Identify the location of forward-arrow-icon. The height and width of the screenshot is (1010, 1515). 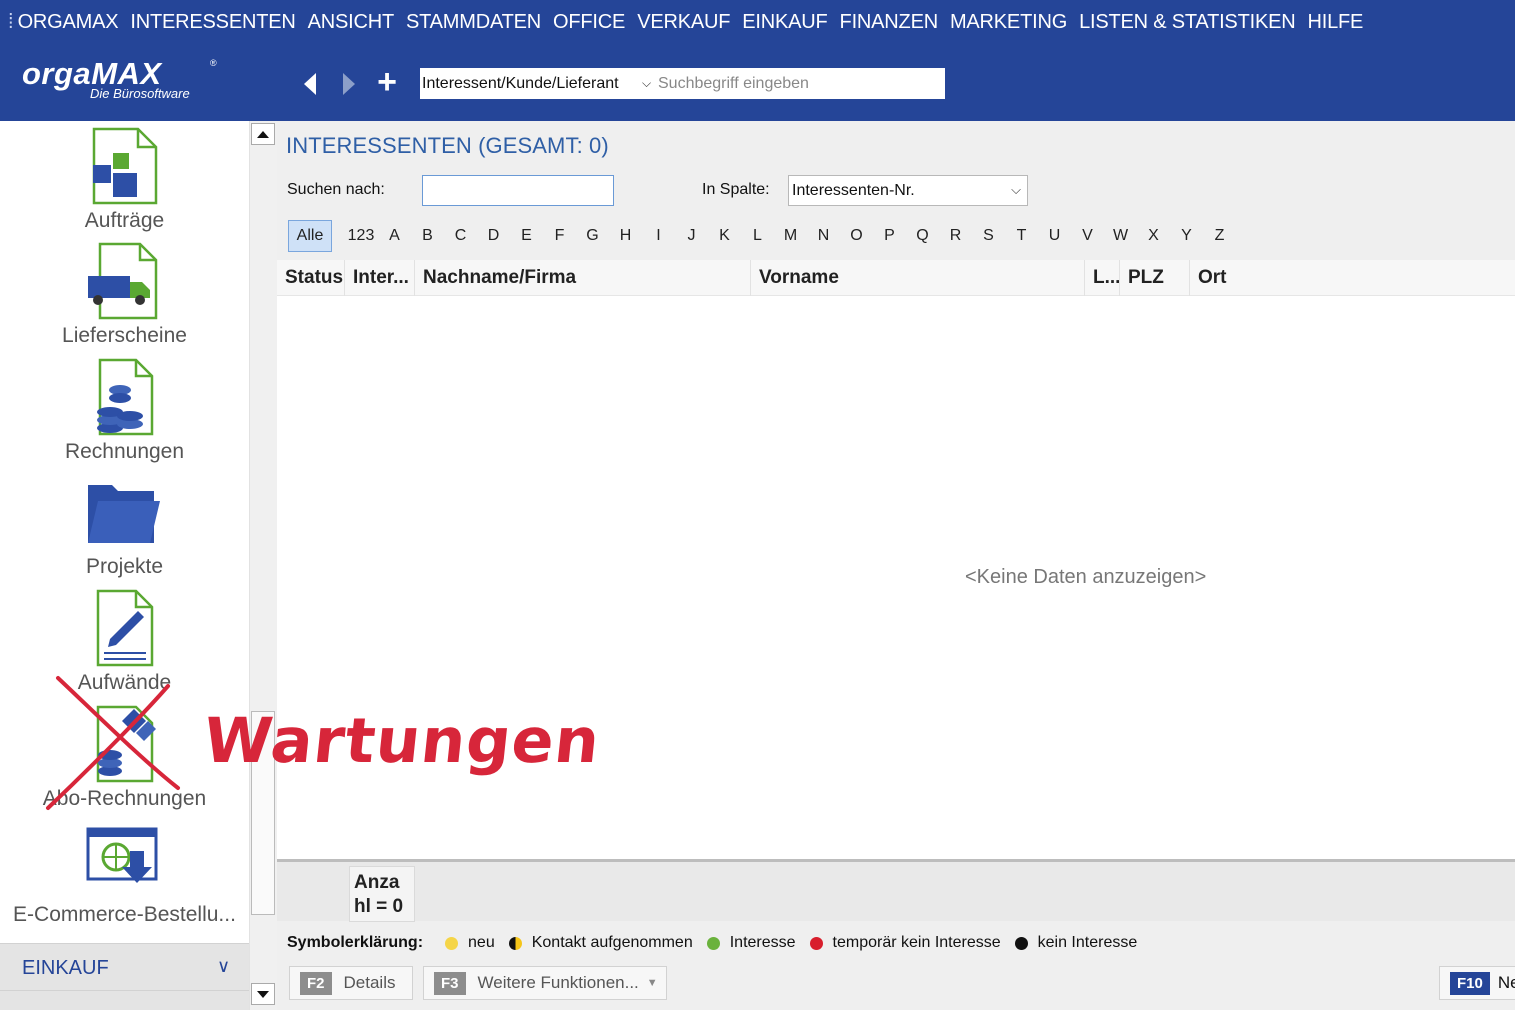
(349, 84).